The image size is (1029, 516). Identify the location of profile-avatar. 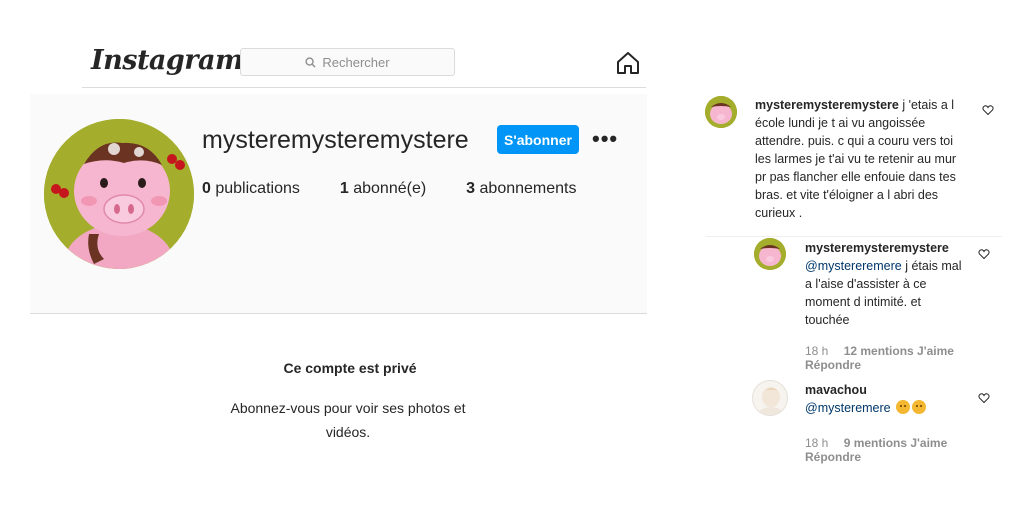
(119, 194).